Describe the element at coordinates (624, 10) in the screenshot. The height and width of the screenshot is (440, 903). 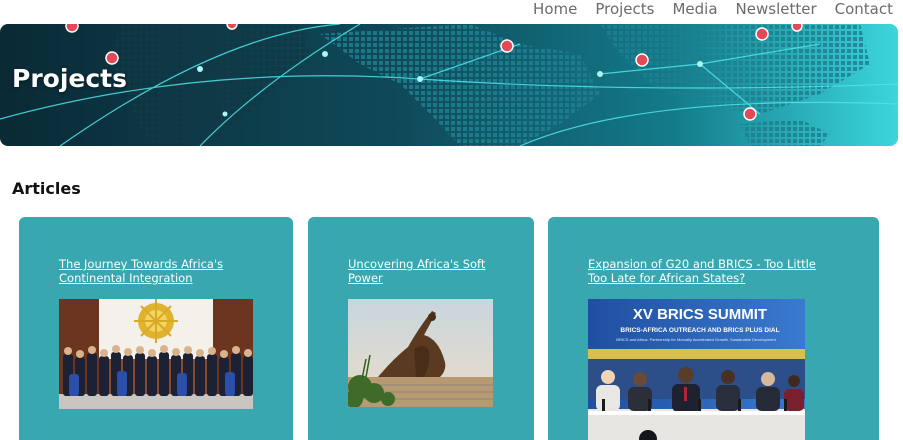
I see `nav-projects: Projects` at that location.